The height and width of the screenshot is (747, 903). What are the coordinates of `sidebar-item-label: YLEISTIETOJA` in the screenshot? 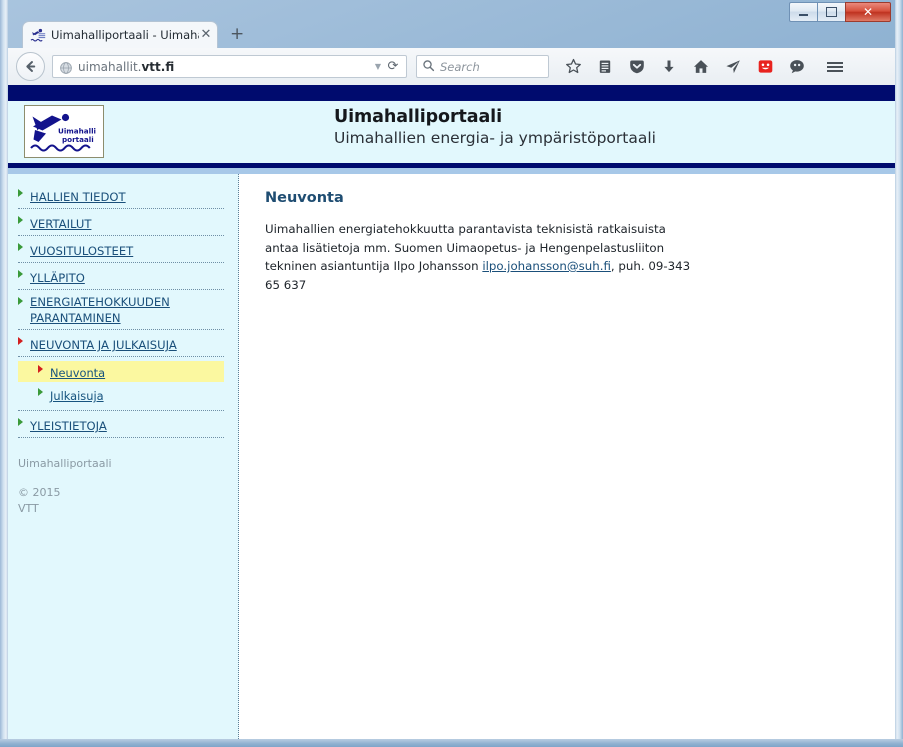 It's located at (68, 426).